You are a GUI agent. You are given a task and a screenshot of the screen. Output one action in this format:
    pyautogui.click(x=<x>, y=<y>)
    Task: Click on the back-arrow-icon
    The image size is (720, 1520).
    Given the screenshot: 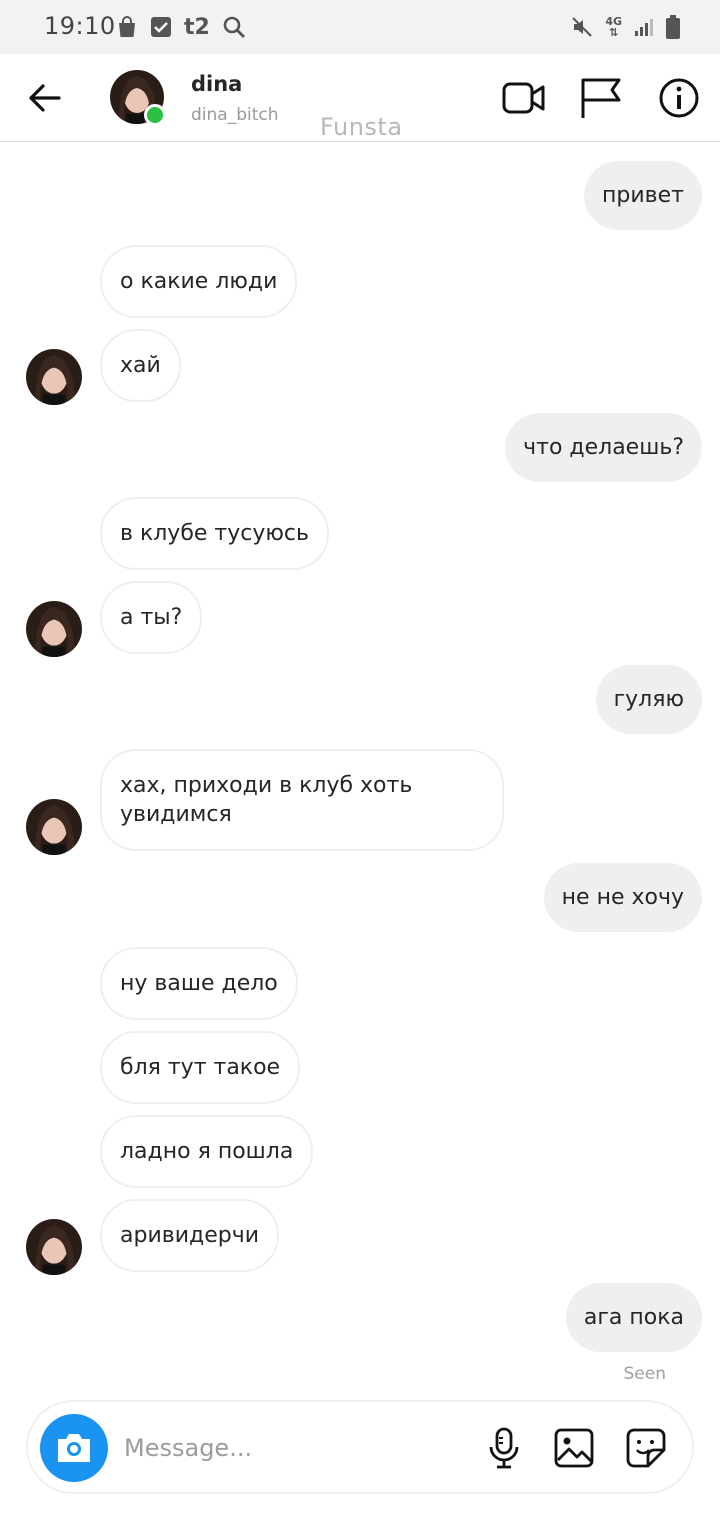 What is the action you would take?
    pyautogui.click(x=45, y=98)
    